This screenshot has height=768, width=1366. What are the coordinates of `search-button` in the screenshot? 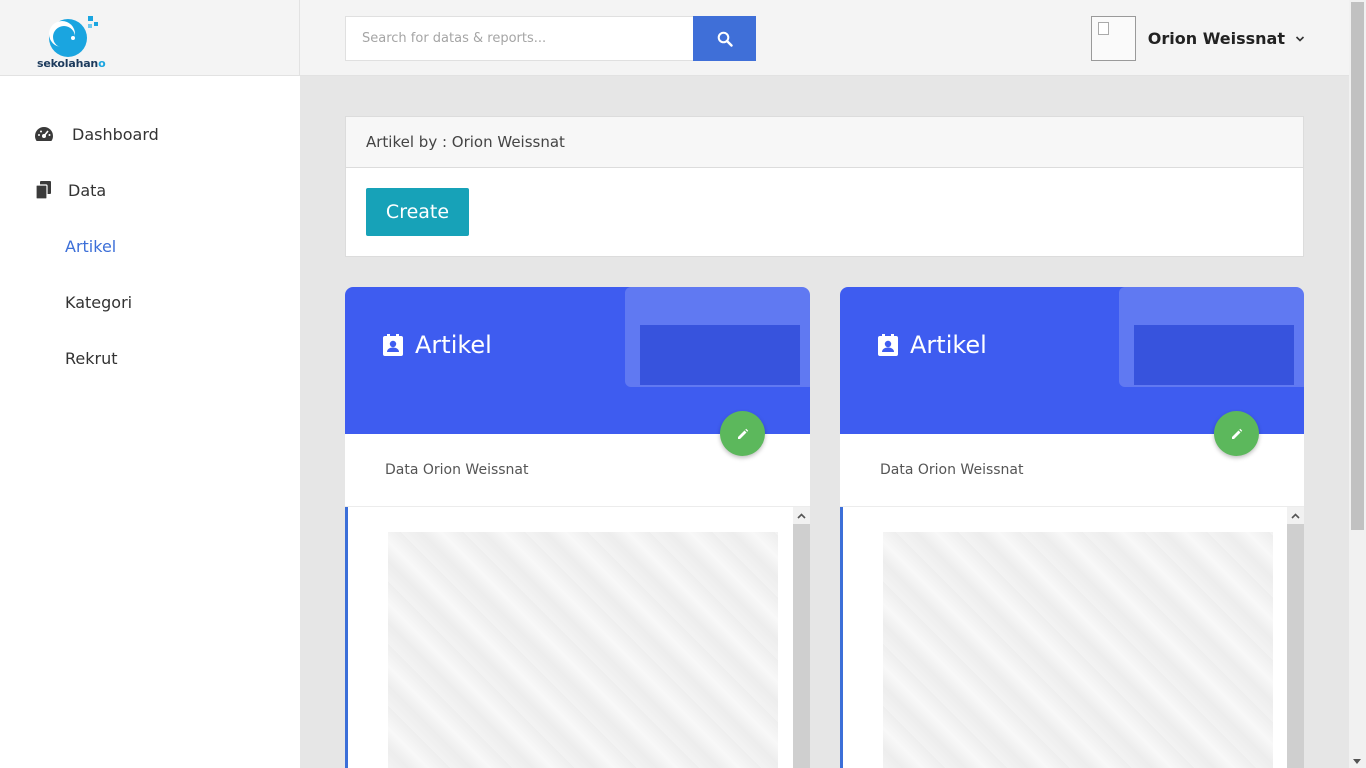 It's located at (724, 38).